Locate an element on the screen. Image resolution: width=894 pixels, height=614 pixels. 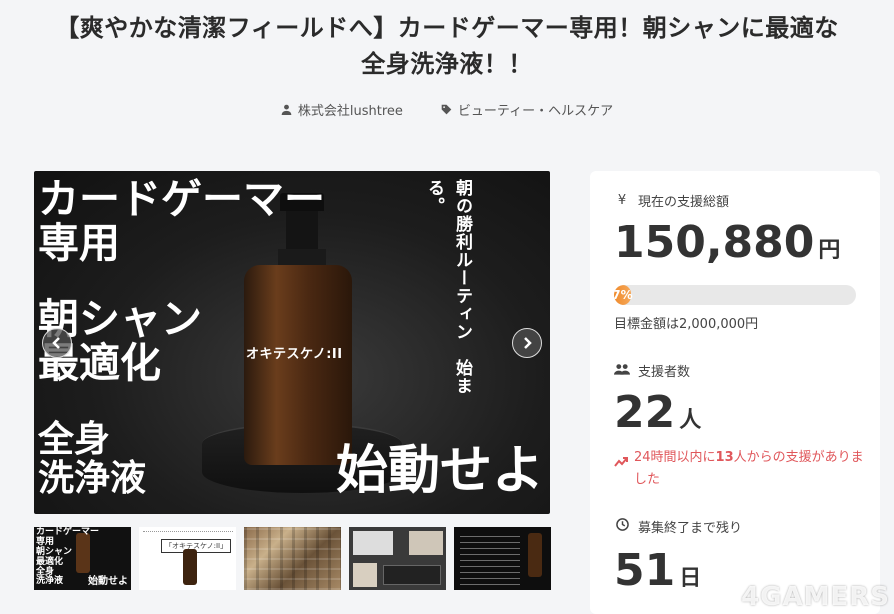
progress-text: 7% is located at coordinates (623, 295).